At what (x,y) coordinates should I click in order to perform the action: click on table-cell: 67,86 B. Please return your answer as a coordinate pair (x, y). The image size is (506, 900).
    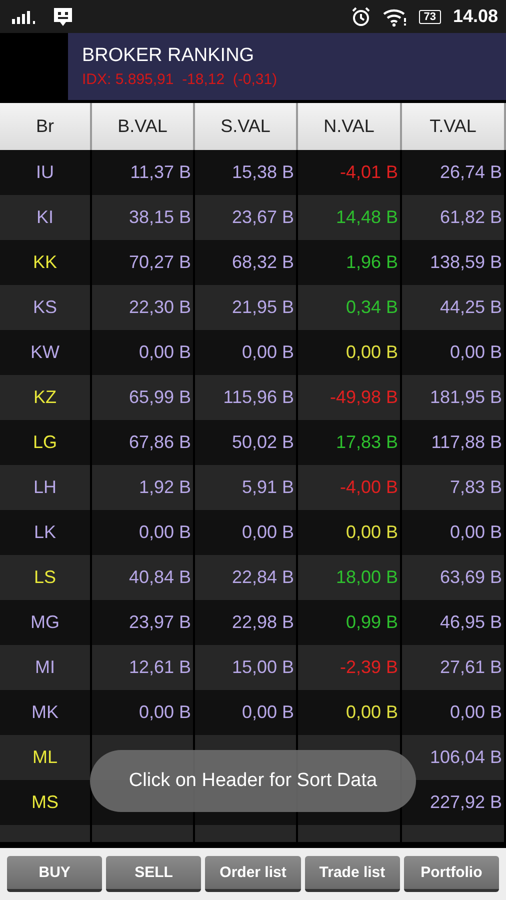
    Looking at the image, I should click on (159, 442).